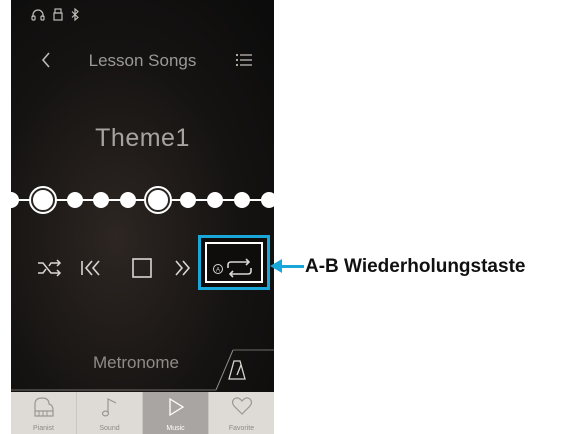 The image size is (563, 434). I want to click on ab-repeat-button: A, so click(234, 268).